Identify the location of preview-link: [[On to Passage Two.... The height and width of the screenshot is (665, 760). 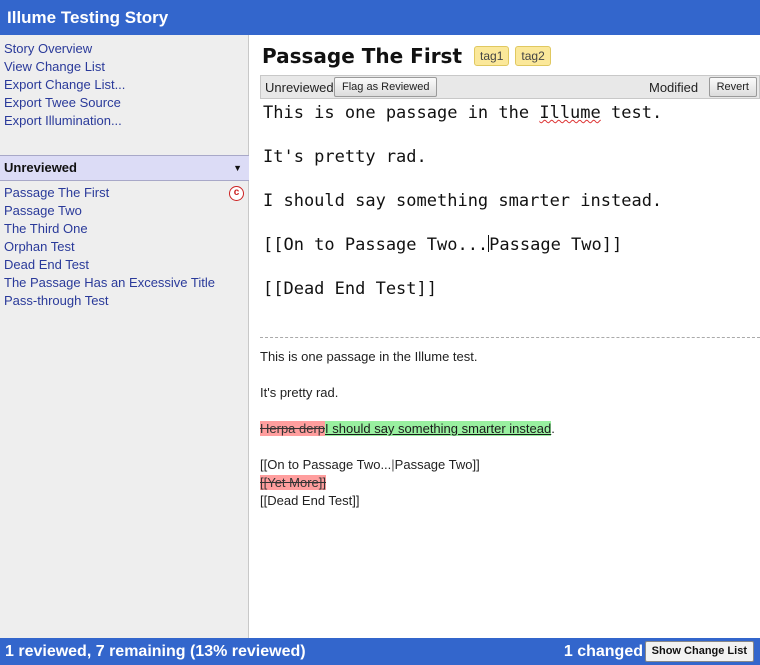
(326, 464).